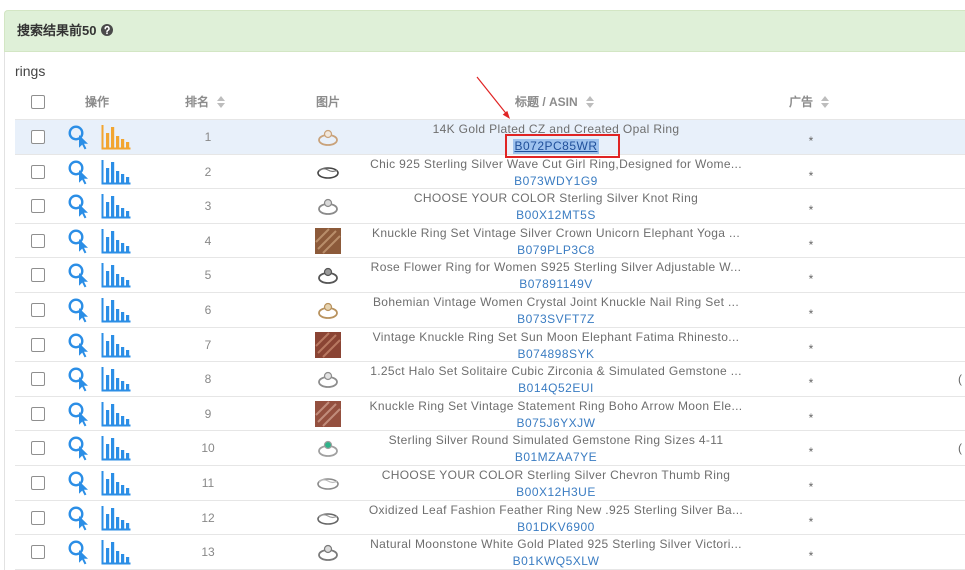 The width and height of the screenshot is (965, 570). What do you see at coordinates (208, 240) in the screenshot?
I see `rank-value: 4` at bounding box center [208, 240].